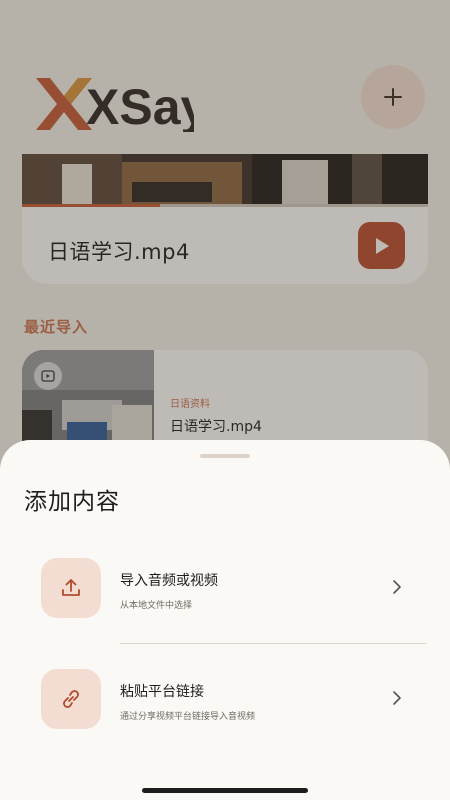 This screenshot has height=800, width=450. What do you see at coordinates (156, 606) in the screenshot?
I see `import-media-subtitle: 从本地文件中选择` at bounding box center [156, 606].